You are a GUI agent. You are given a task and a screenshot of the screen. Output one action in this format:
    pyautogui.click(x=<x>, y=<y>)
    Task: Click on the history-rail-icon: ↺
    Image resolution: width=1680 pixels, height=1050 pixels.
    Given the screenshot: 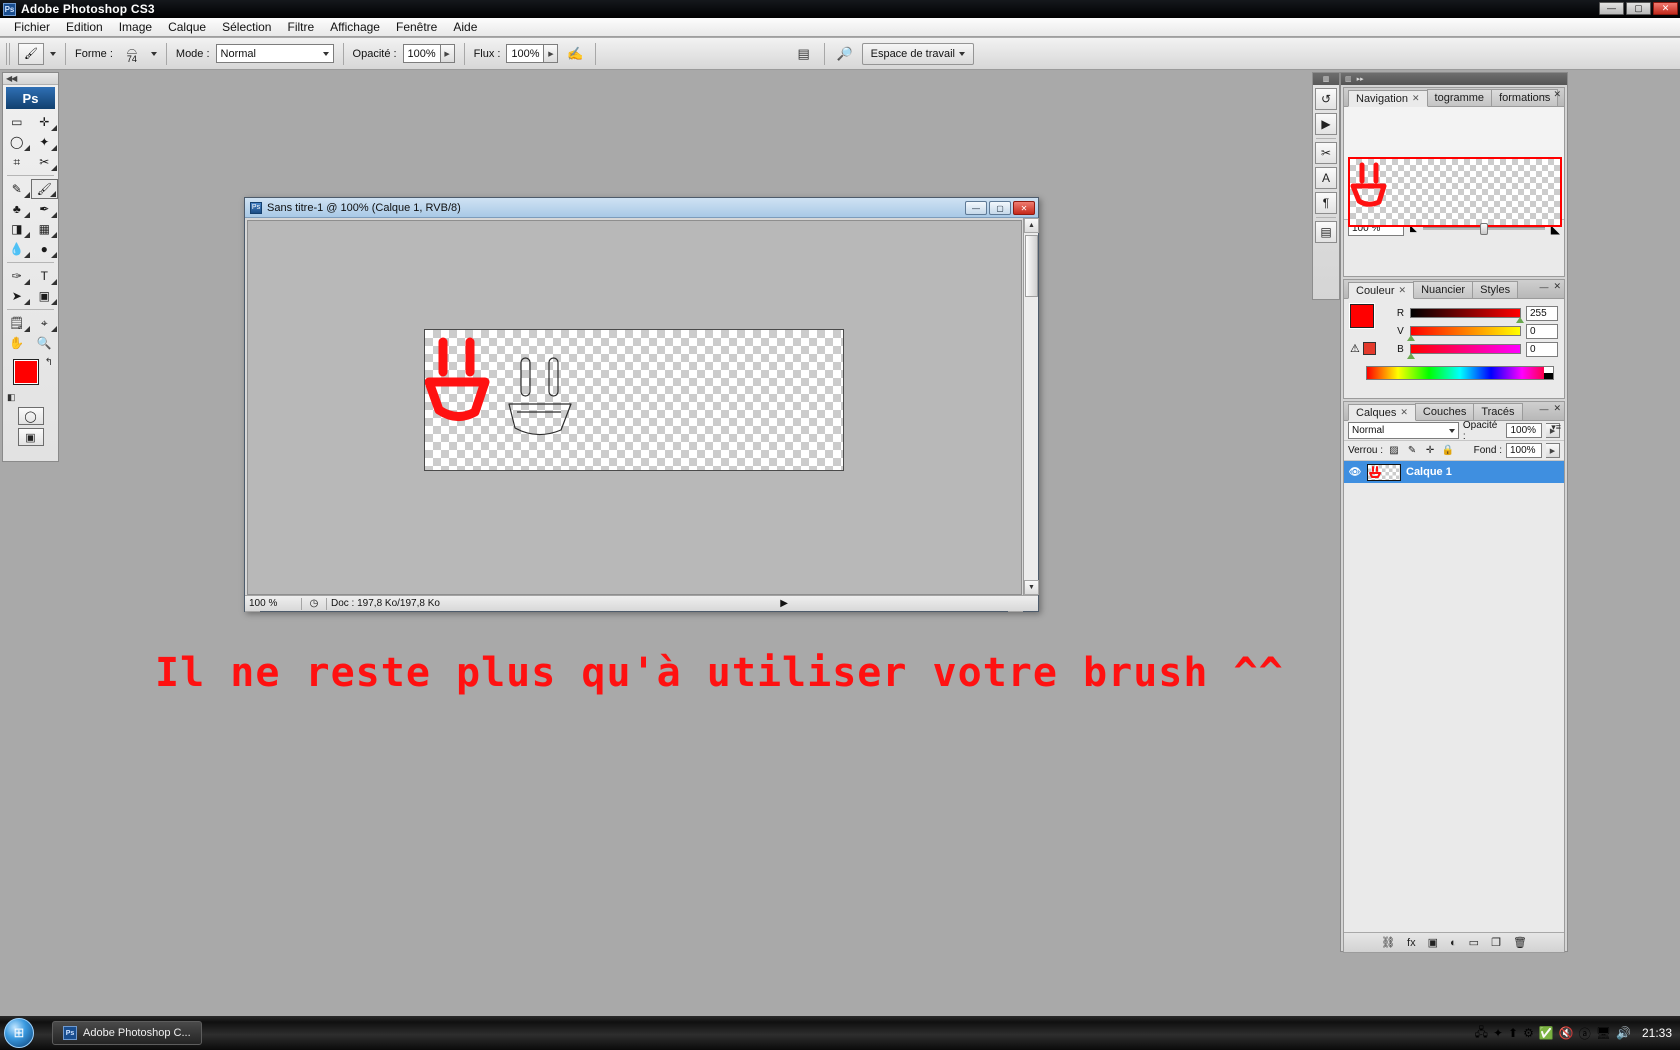 What is the action you would take?
    pyautogui.click(x=1326, y=99)
    